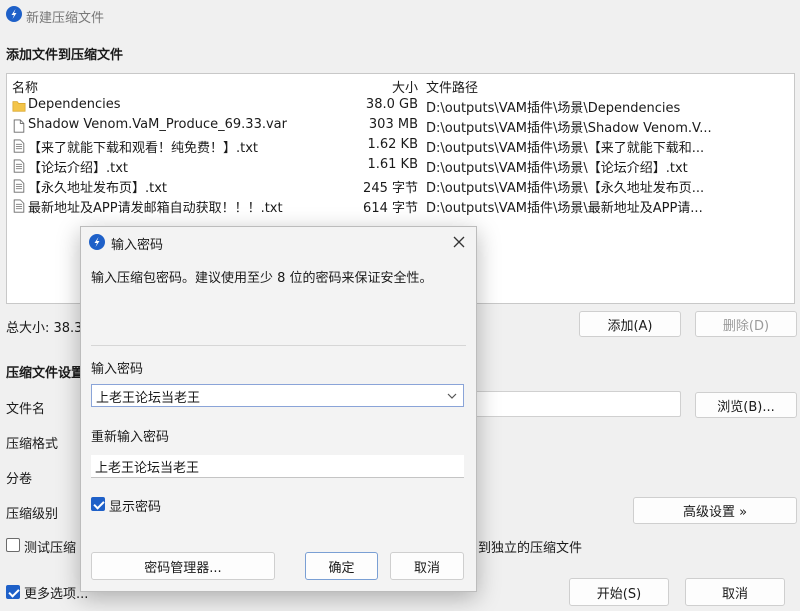 The width and height of the screenshot is (800, 611). Describe the element at coordinates (98, 504) in the screenshot. I see `show-password-checkbox` at that location.